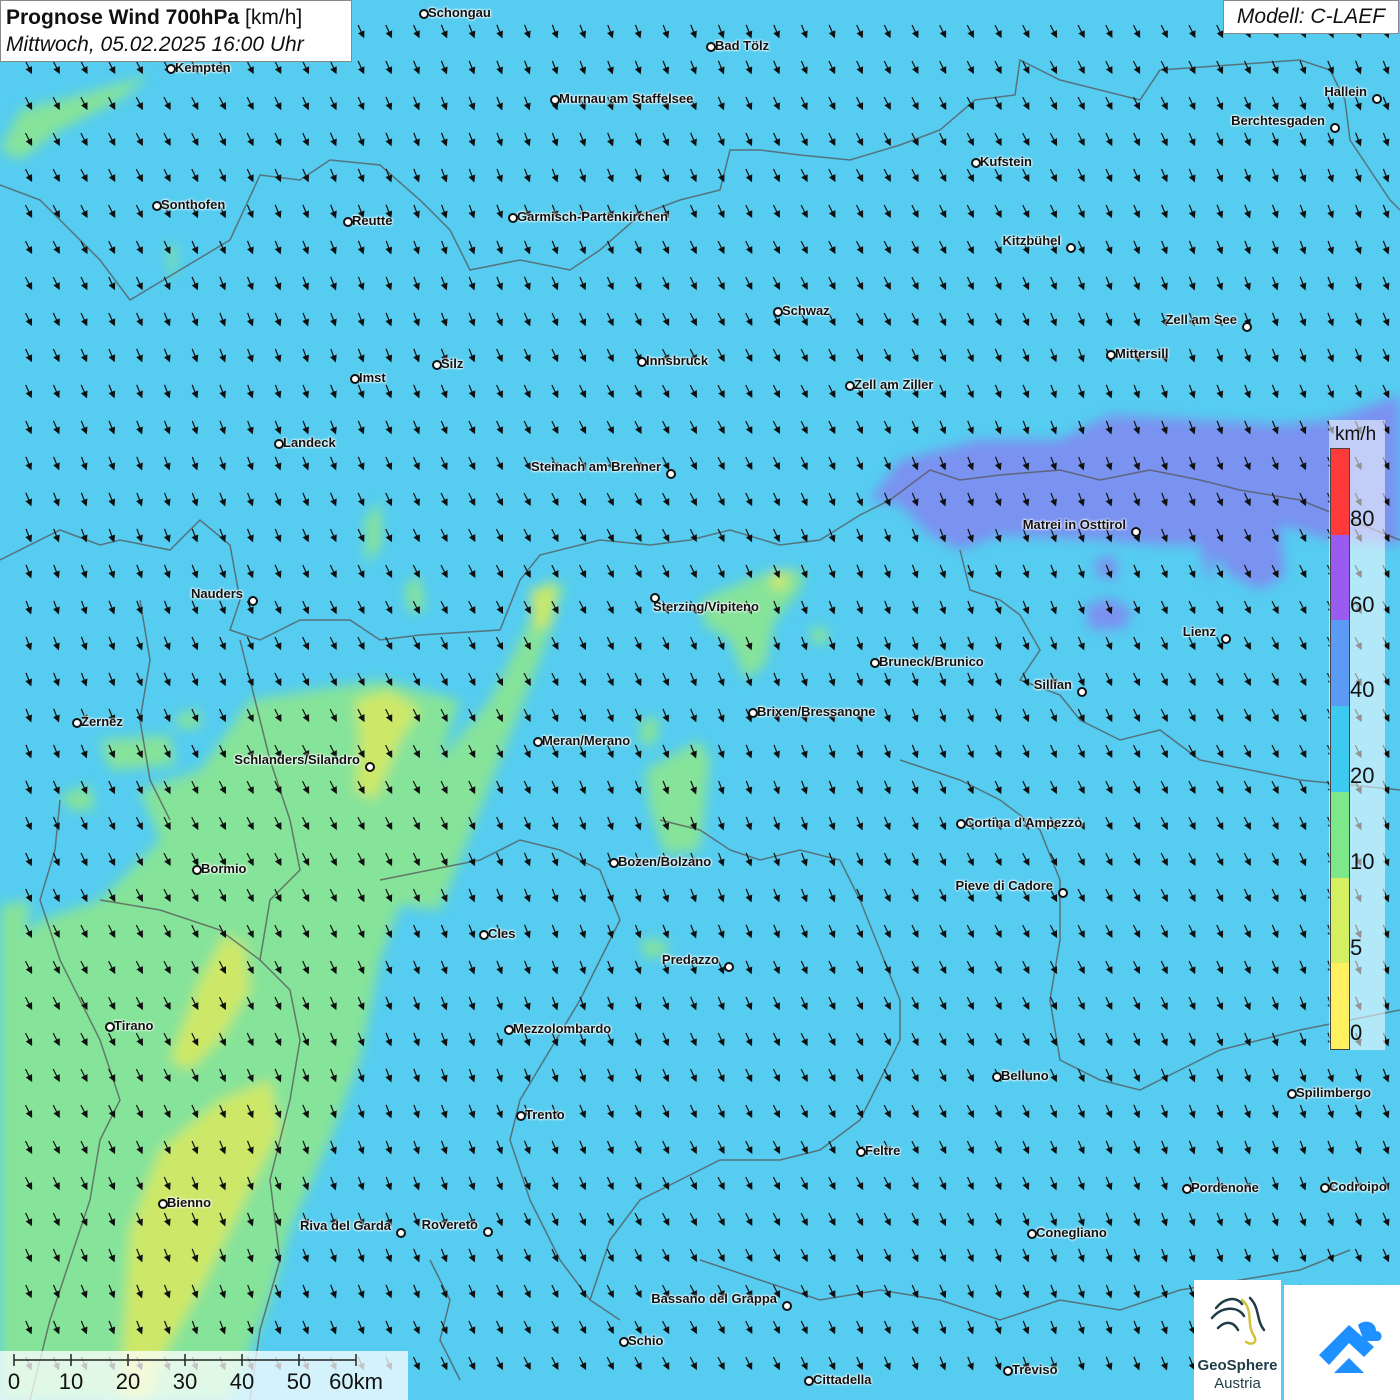 The width and height of the screenshot is (1400, 1400). Describe the element at coordinates (155, 44) in the screenshot. I see `forecast-datetime: Mittwoch, 05.02.2025 16:00 Uhr` at that location.